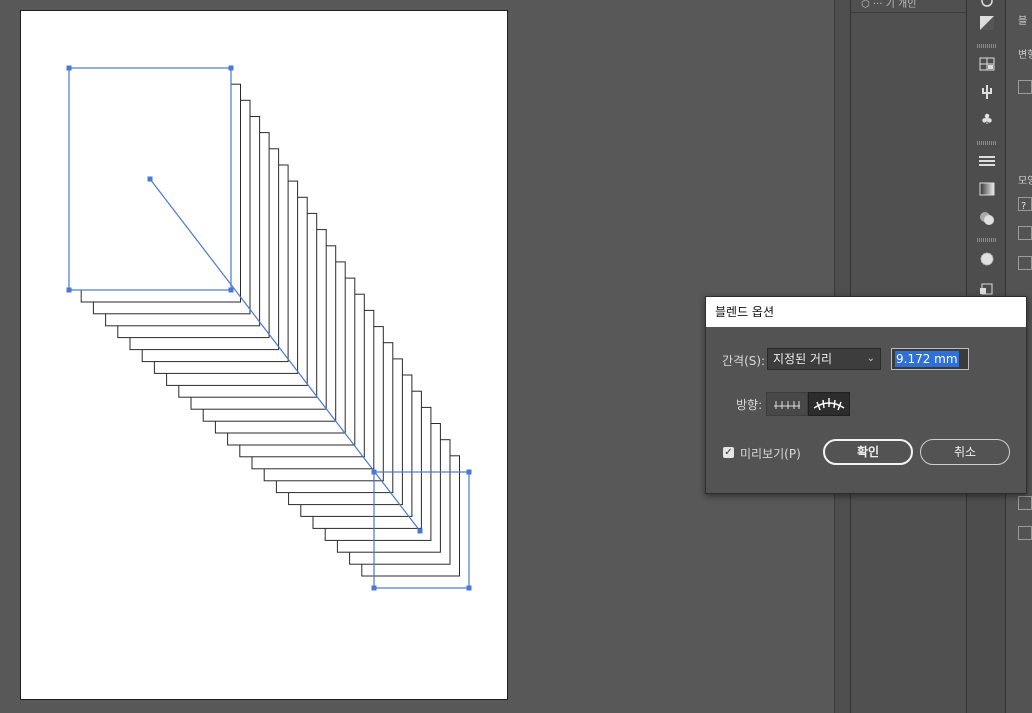 The height and width of the screenshot is (713, 1032). I want to click on align-lines-icon, so click(987, 161).